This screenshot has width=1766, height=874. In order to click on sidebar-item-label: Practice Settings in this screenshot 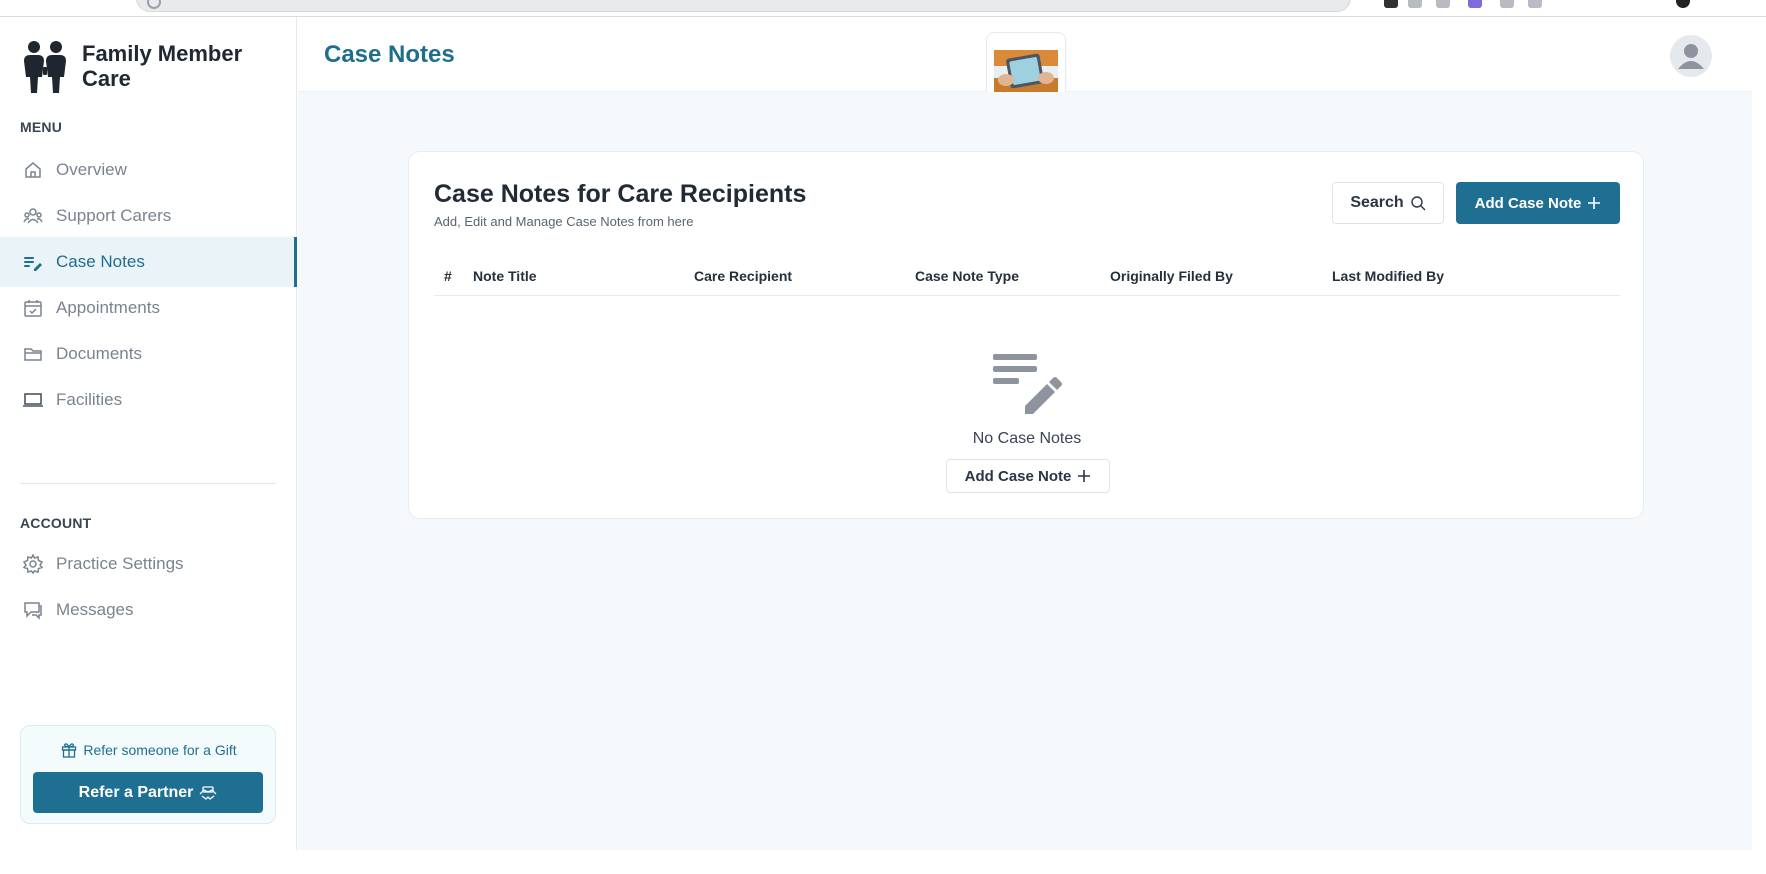, I will do `click(120, 563)`.